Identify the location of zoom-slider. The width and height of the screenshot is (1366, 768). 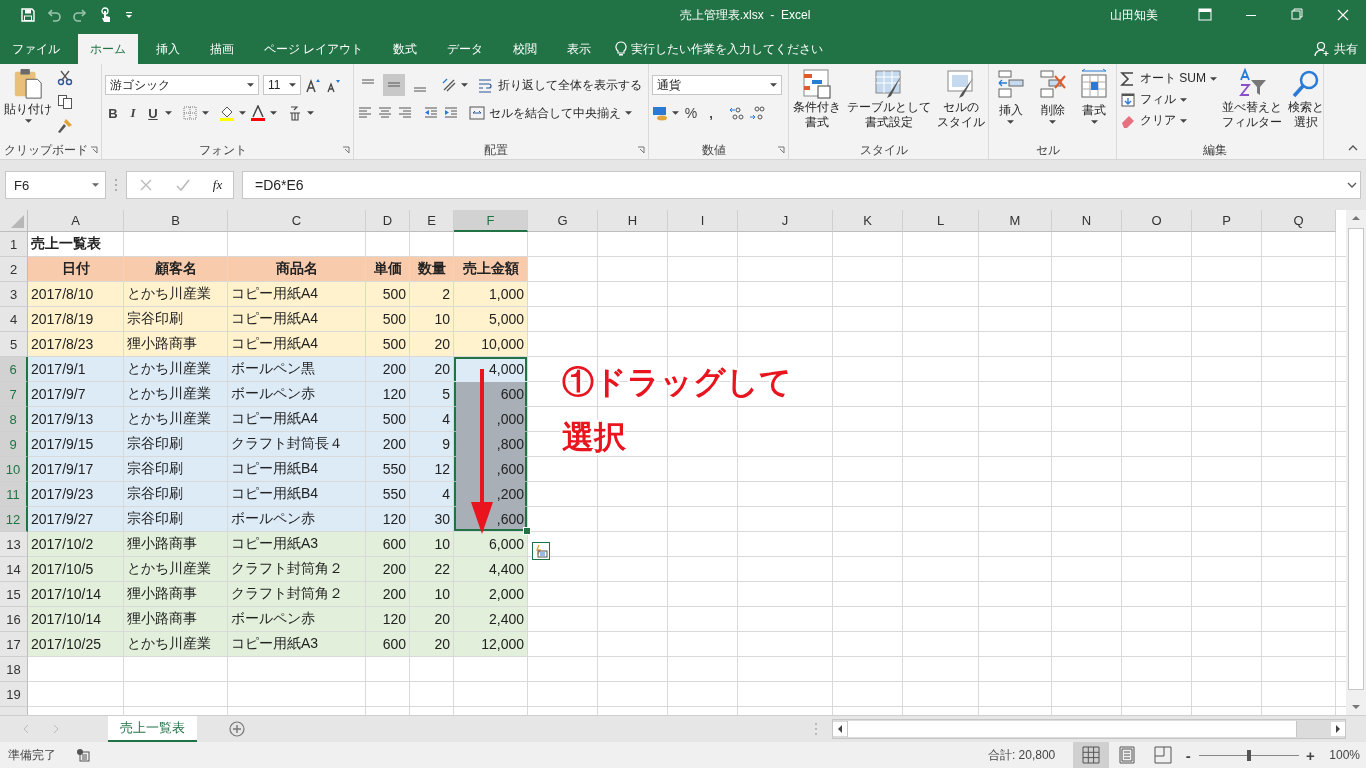
(1249, 755).